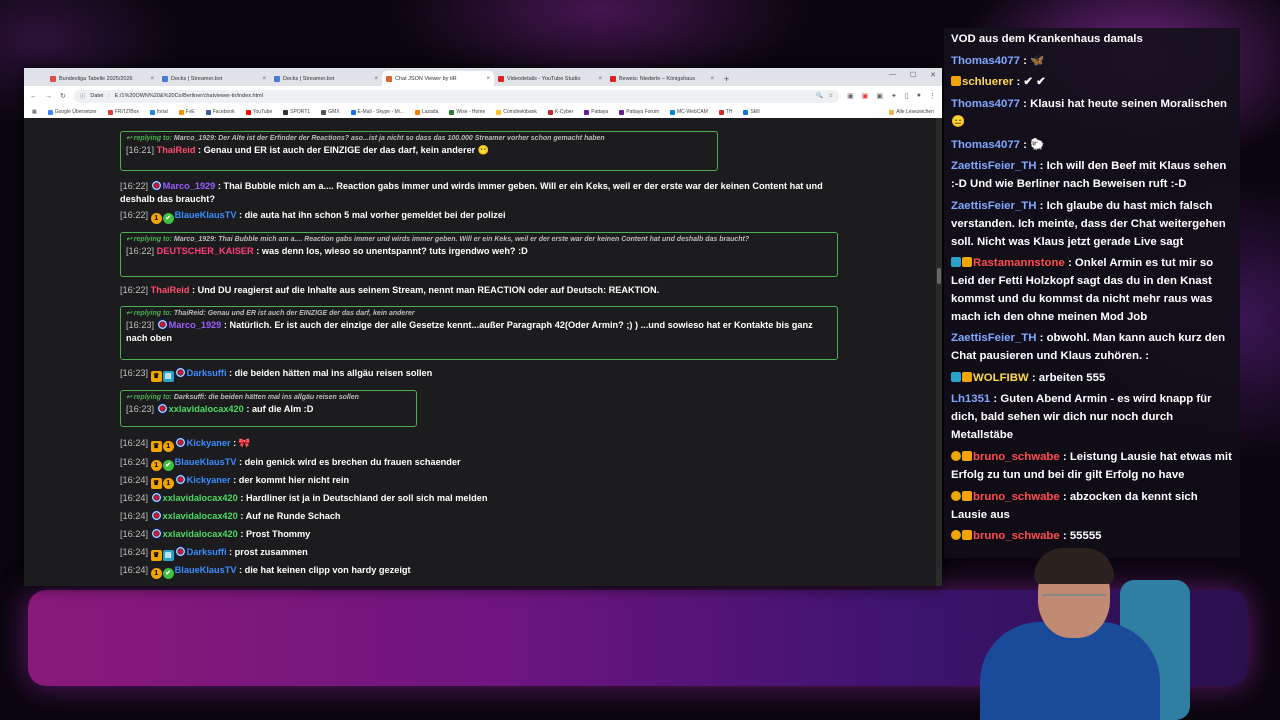 Image resolution: width=1280 pixels, height=720 pixels. What do you see at coordinates (907, 96) in the screenshot?
I see `sidebar-icon: ▯` at bounding box center [907, 96].